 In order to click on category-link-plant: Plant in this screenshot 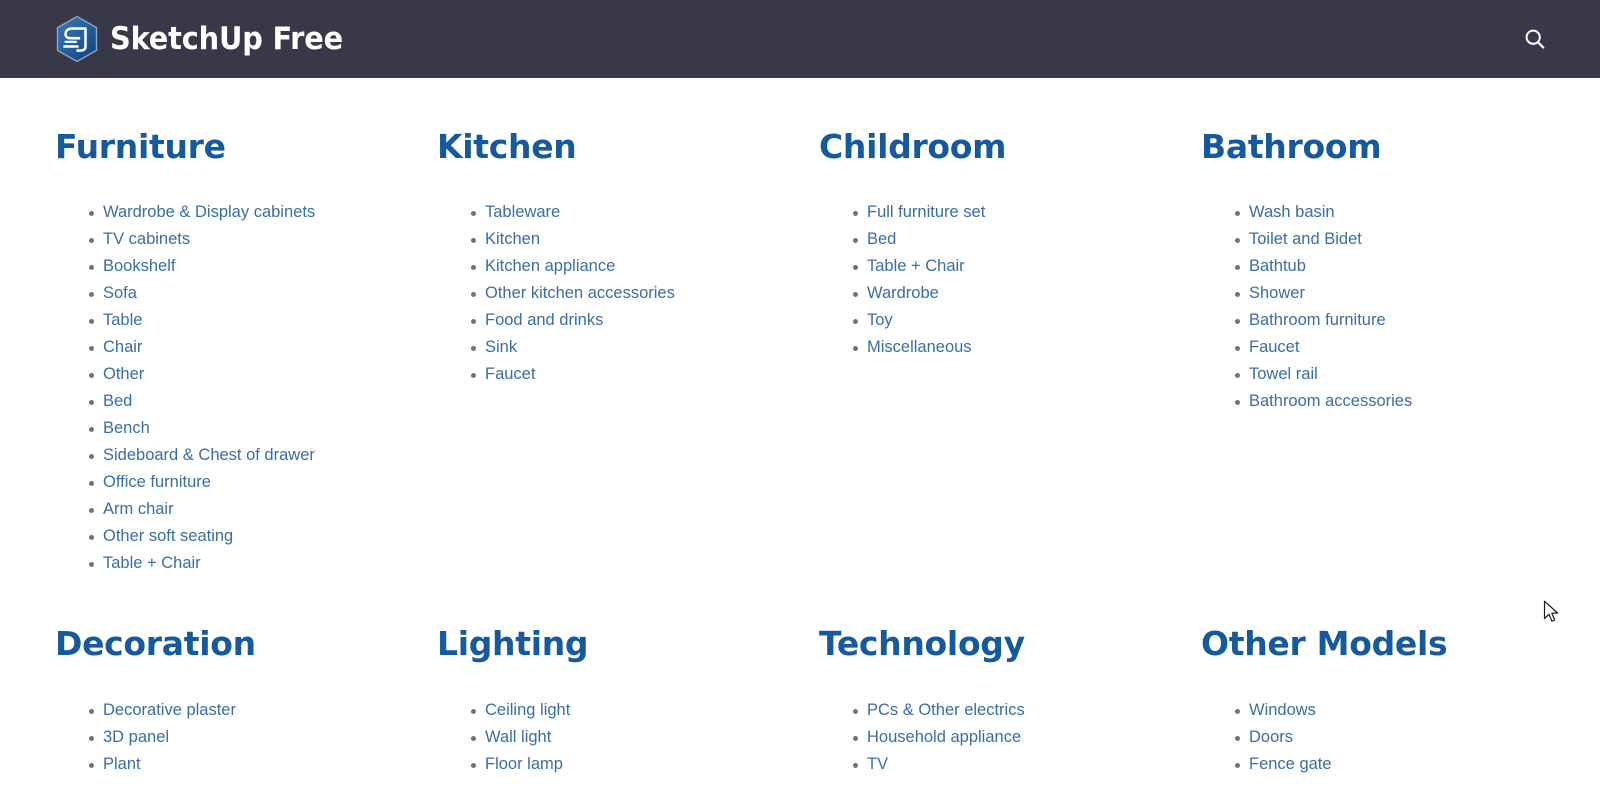, I will do `click(122, 764)`.